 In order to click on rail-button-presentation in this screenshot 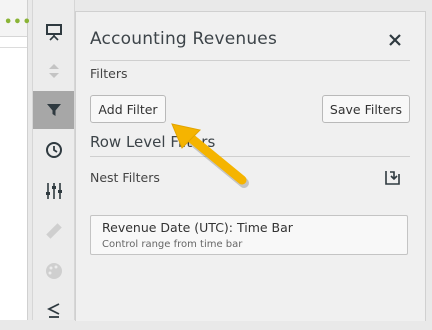, I will do `click(53, 32)`.